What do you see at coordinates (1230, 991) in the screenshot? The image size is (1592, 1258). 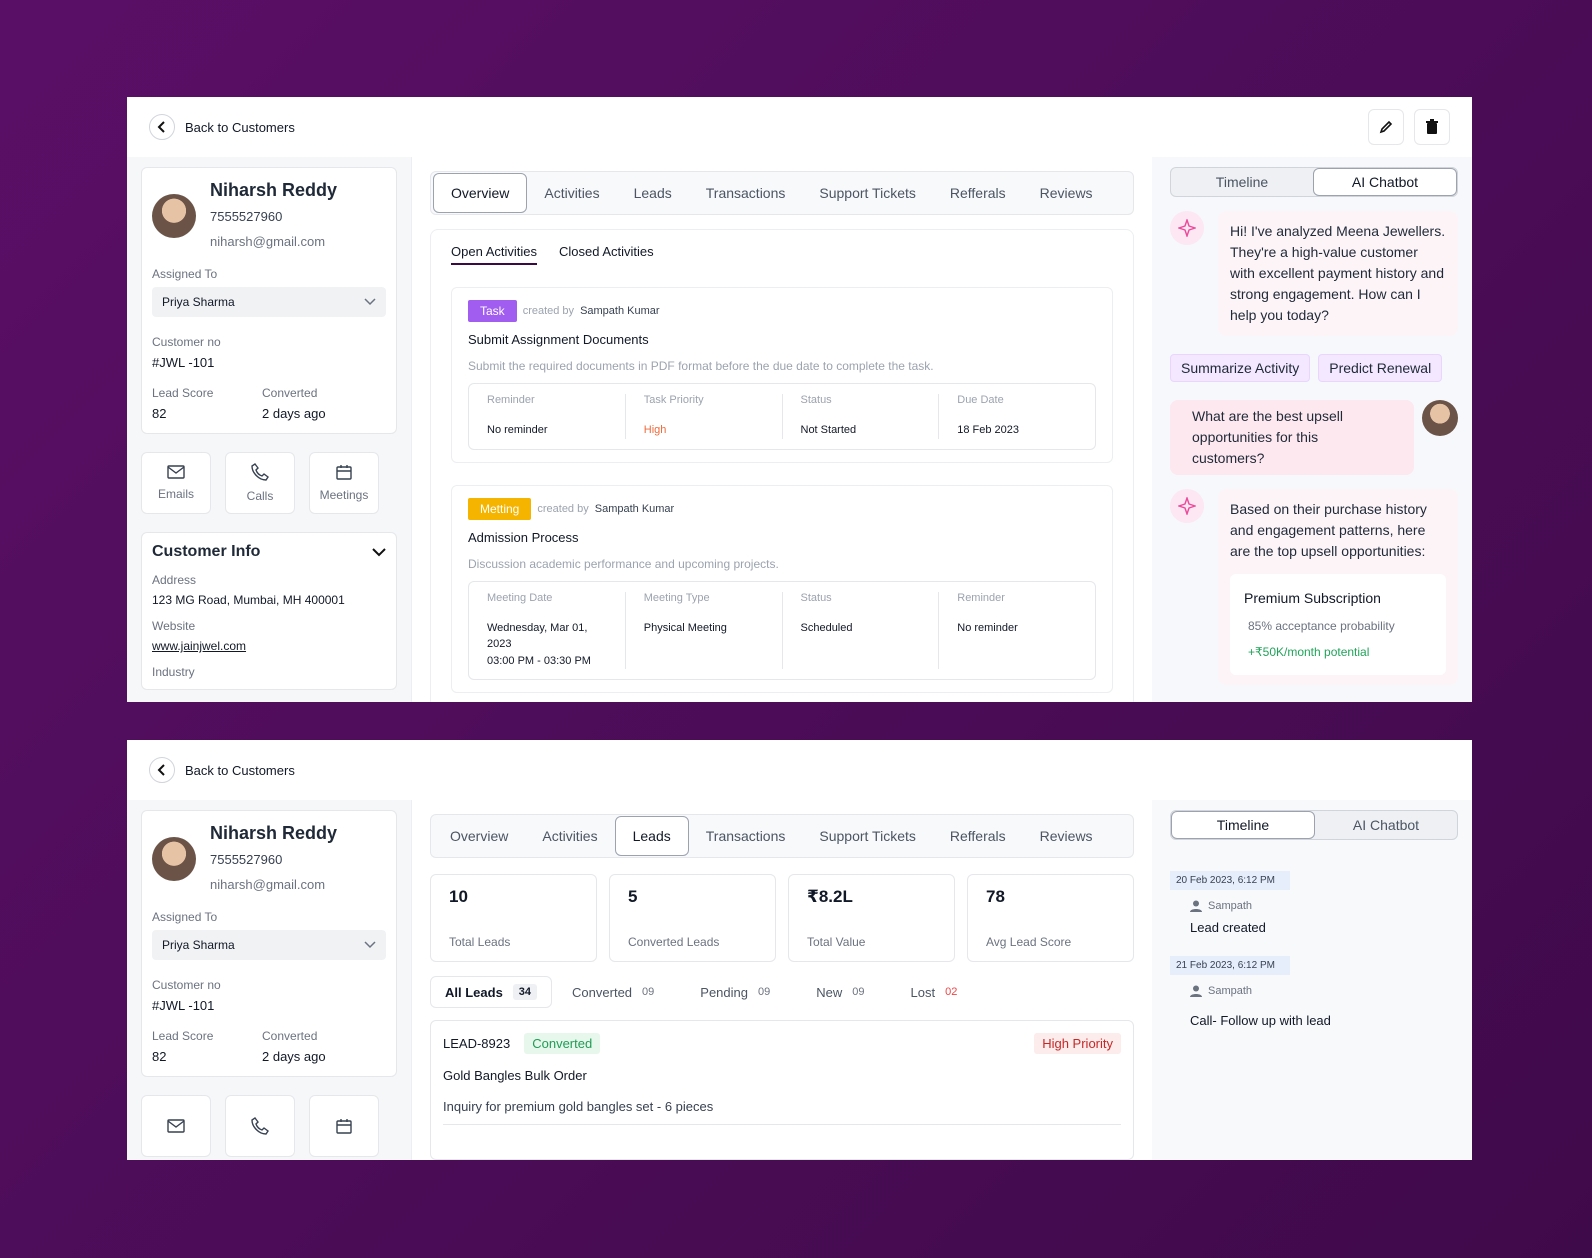 I see `timeline-user: Sampath` at bounding box center [1230, 991].